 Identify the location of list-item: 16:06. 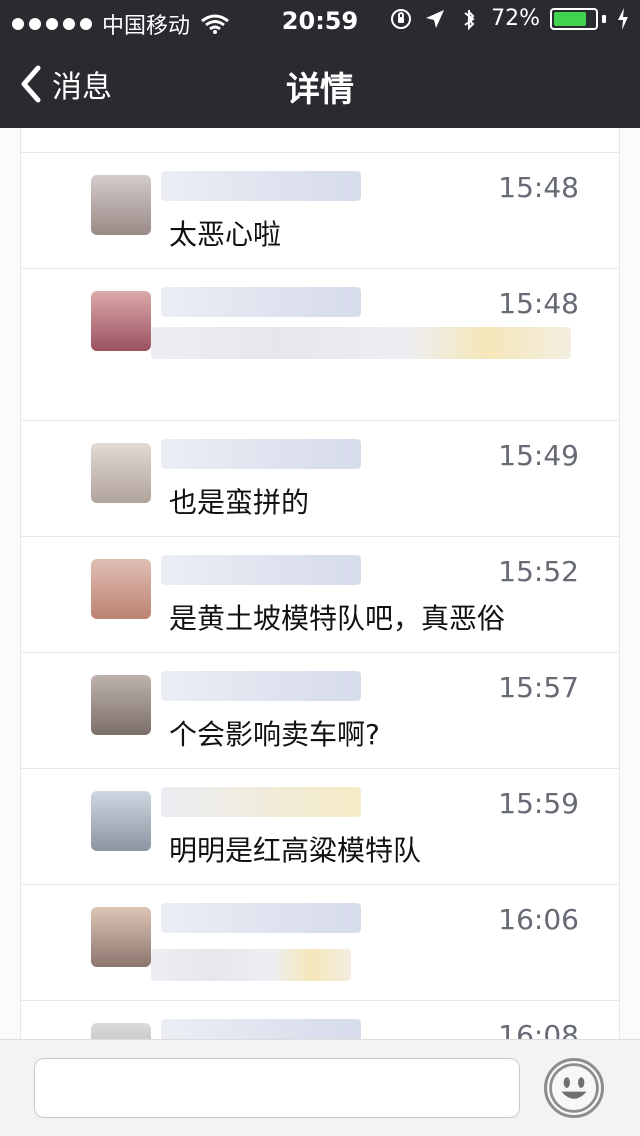
(320, 942).